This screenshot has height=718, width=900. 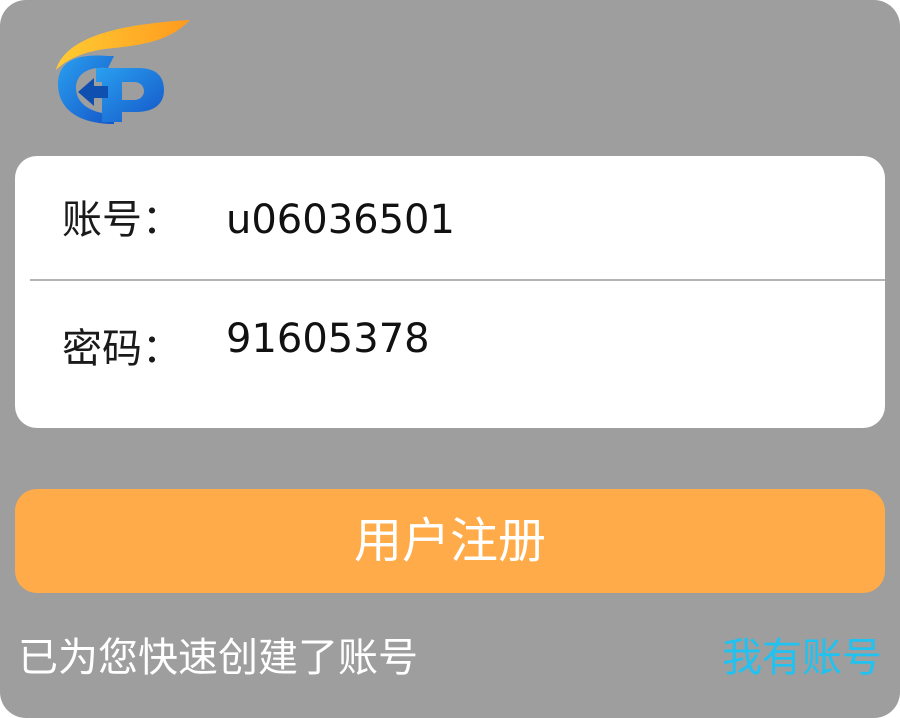 What do you see at coordinates (122, 349) in the screenshot?
I see `password-label: 密码：` at bounding box center [122, 349].